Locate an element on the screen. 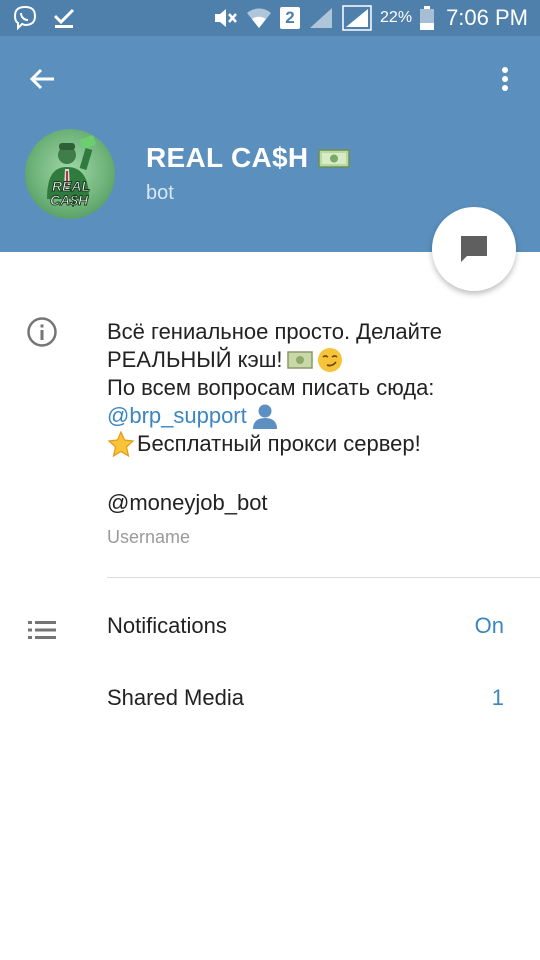 This screenshot has height=960, width=540. list-icon is located at coordinates (42, 630).